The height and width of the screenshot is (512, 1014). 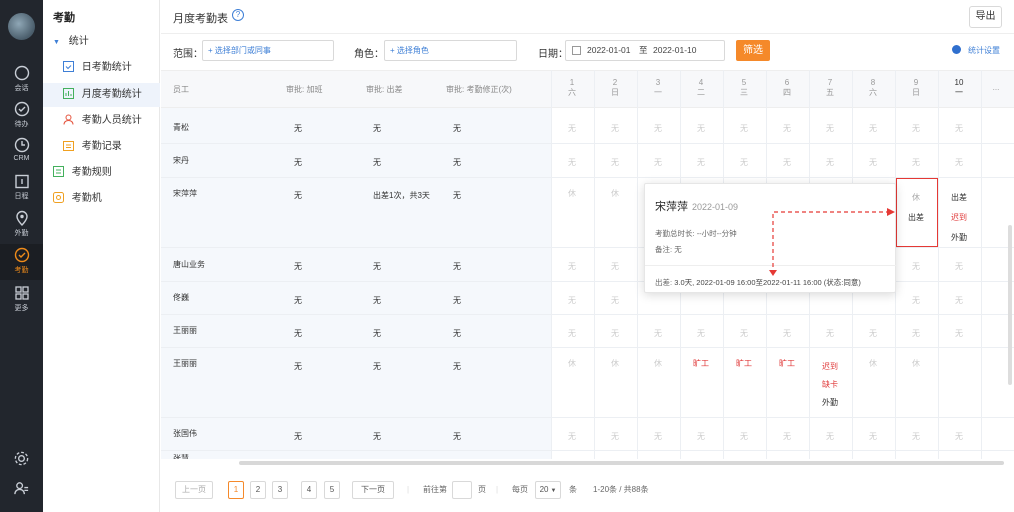 I want to click on rail-item-field: 外勤, so click(x=21, y=225).